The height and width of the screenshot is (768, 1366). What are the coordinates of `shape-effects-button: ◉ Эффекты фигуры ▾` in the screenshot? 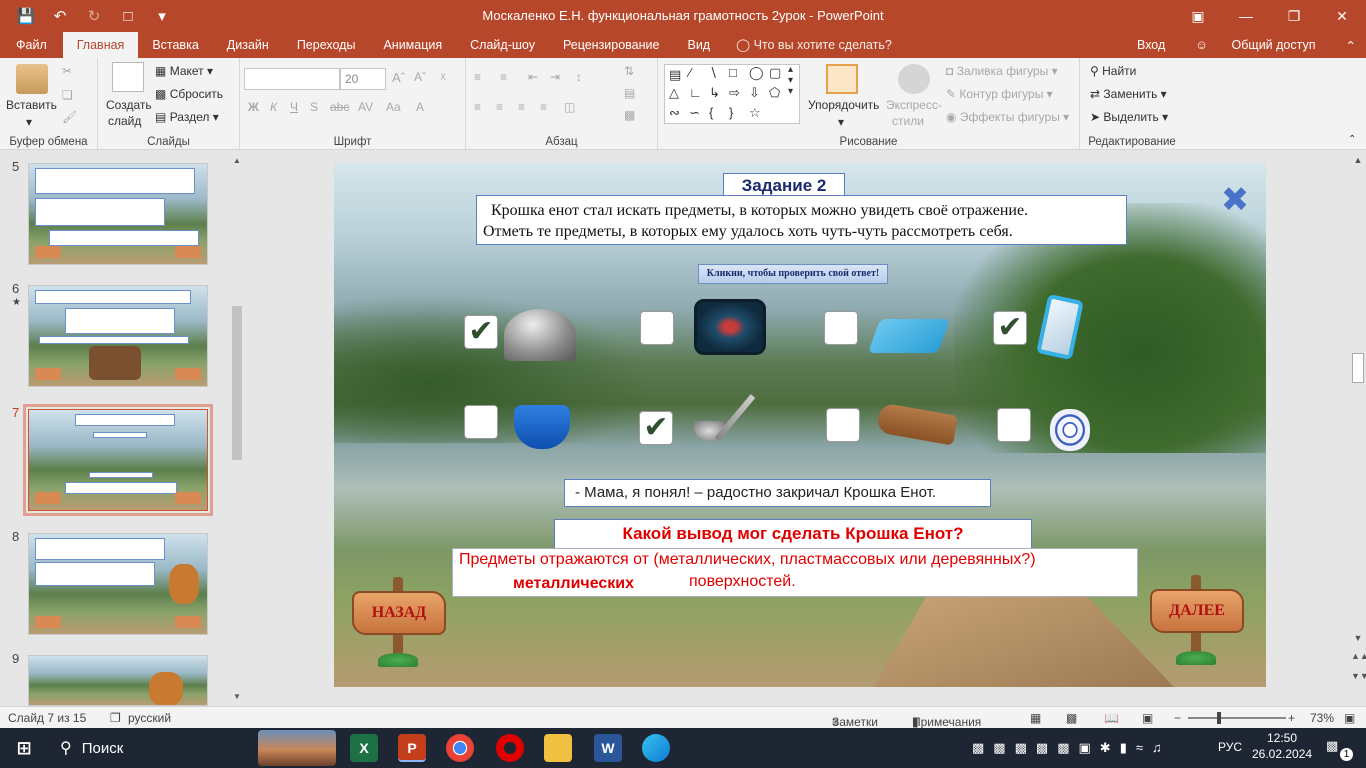 It's located at (1007, 117).